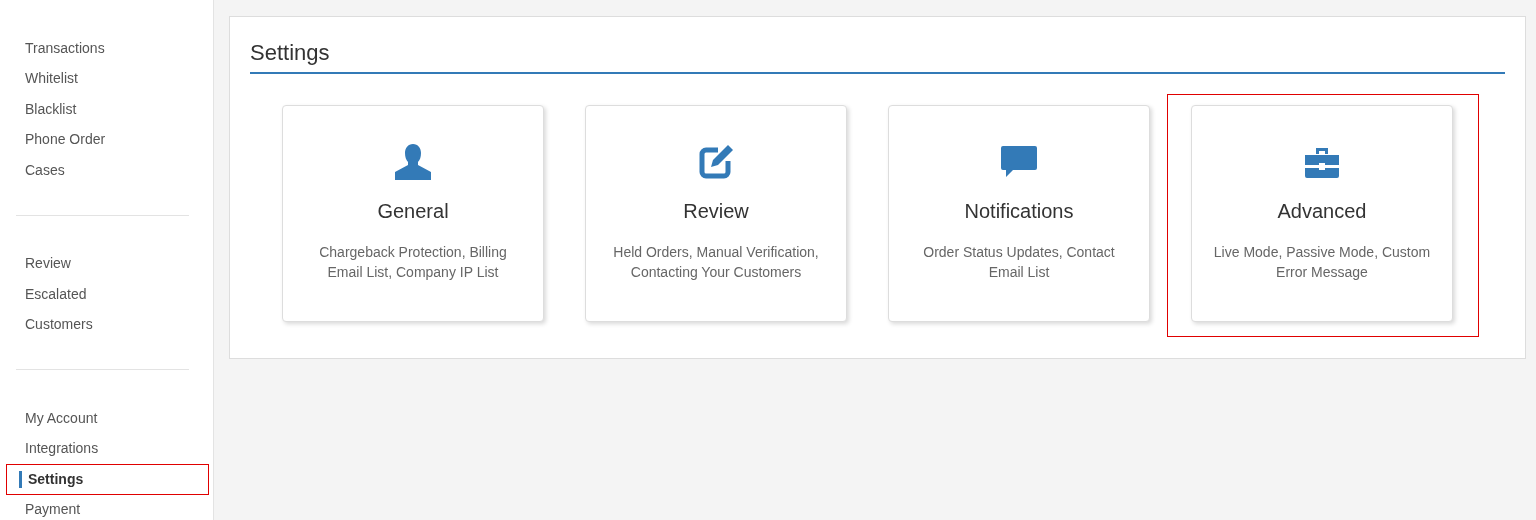  What do you see at coordinates (413, 162) in the screenshot?
I see `person-icon` at bounding box center [413, 162].